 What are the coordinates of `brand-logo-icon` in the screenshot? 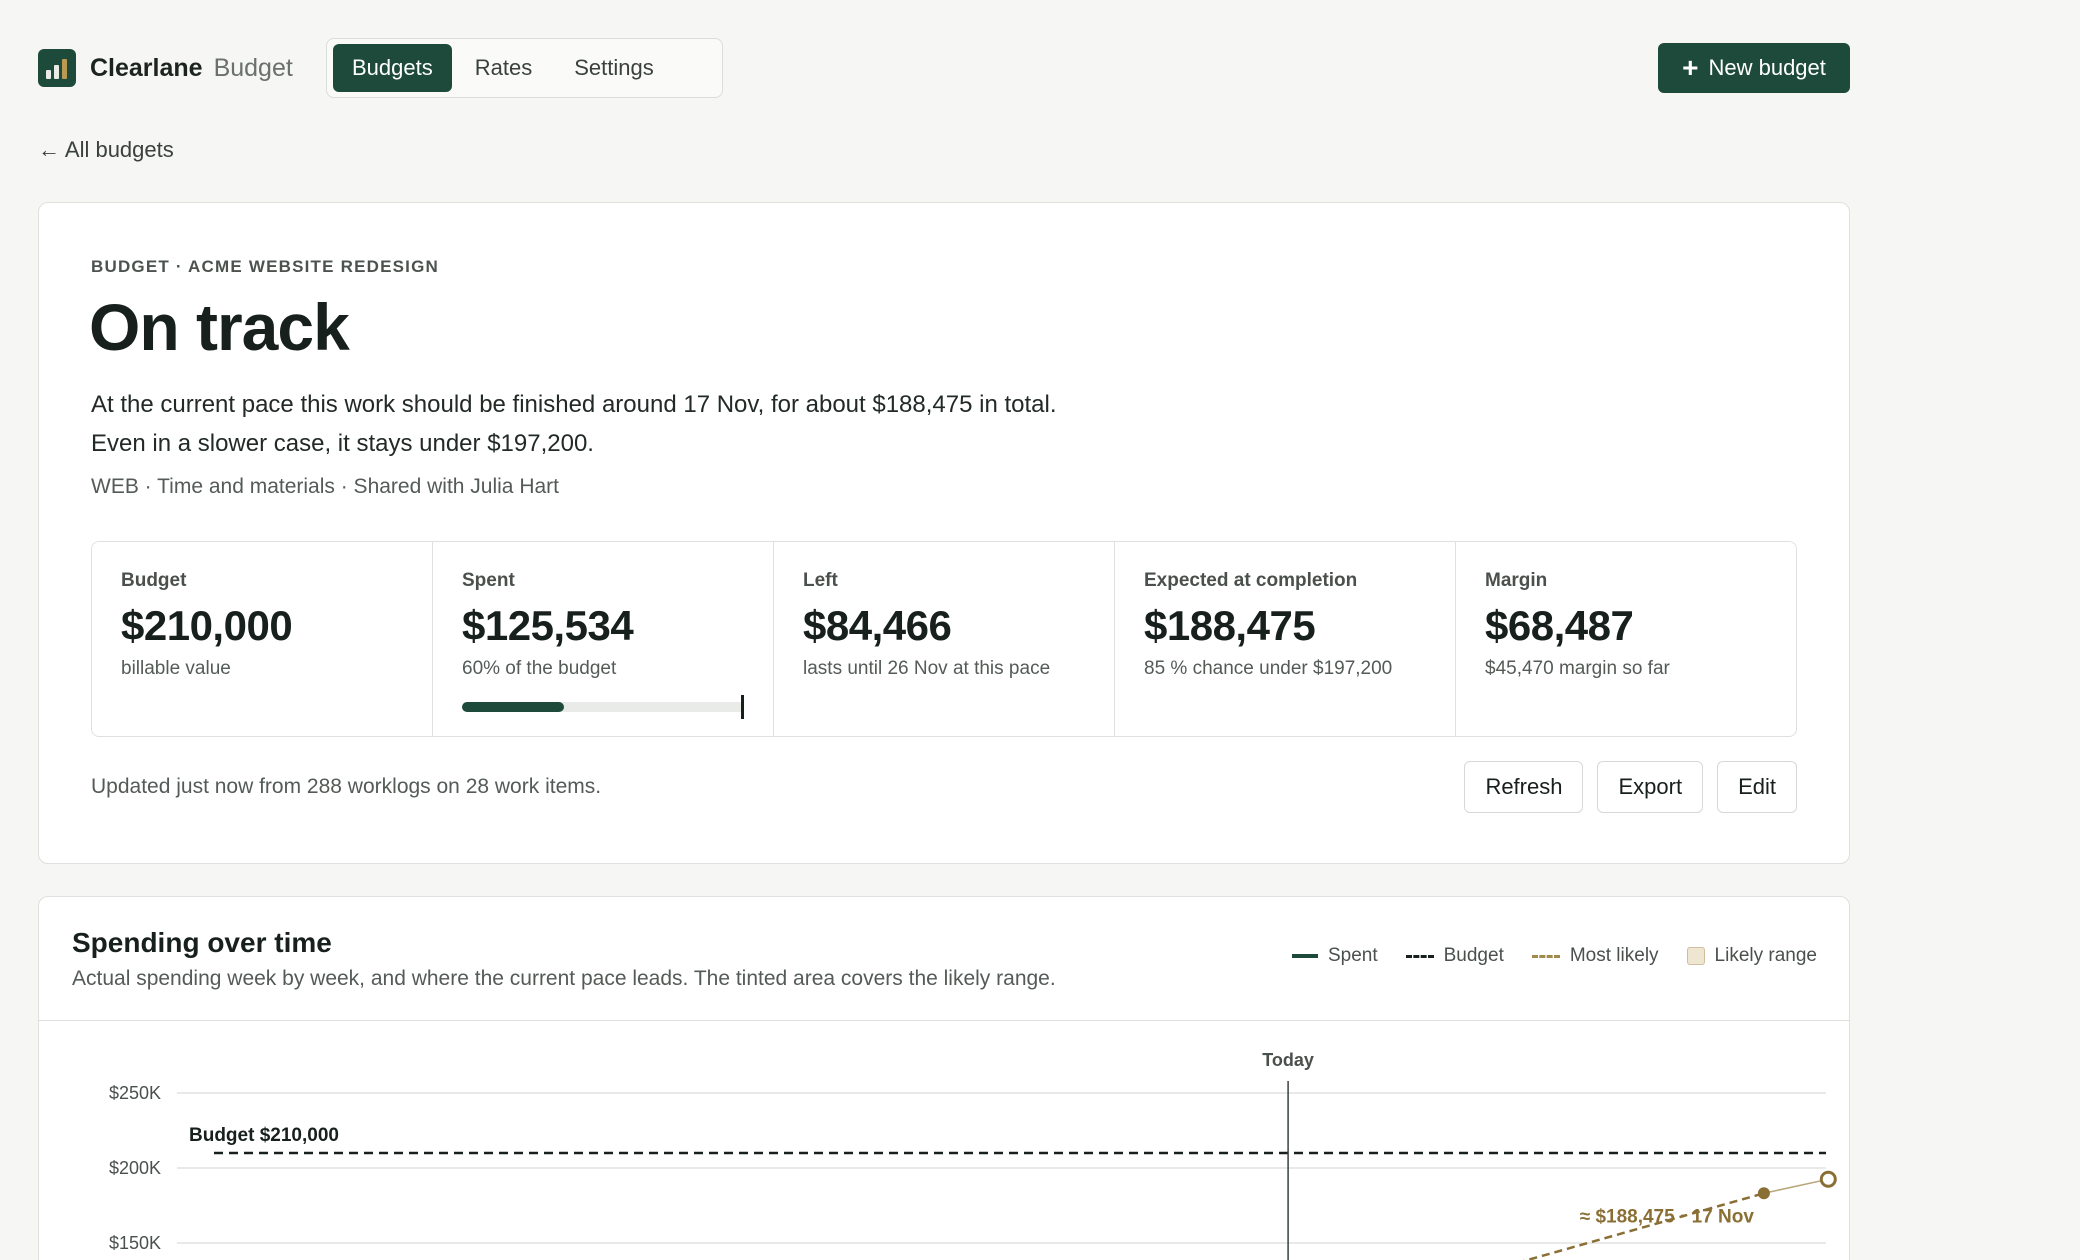 It's located at (57, 68).